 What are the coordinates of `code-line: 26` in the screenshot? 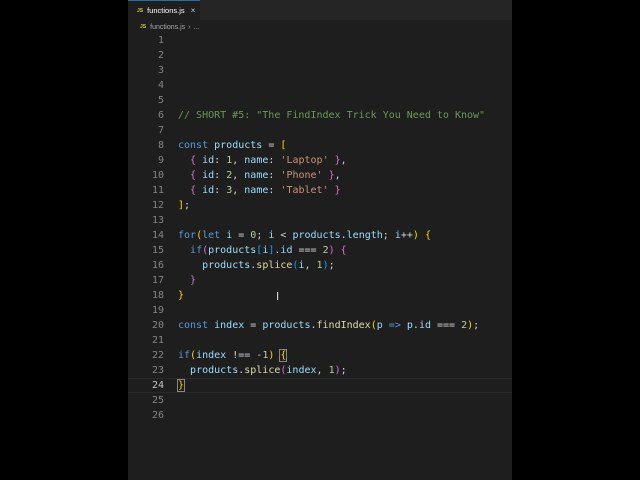 It's located at (320, 415).